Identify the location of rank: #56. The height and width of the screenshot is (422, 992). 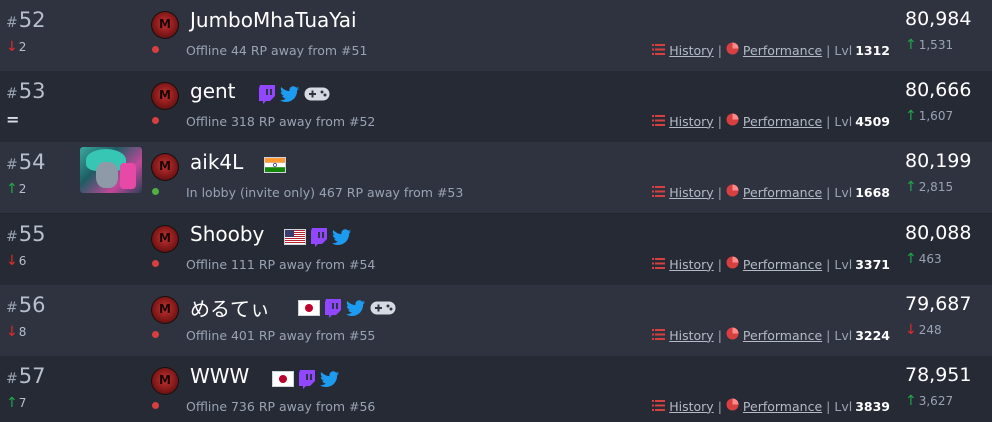
(25, 305).